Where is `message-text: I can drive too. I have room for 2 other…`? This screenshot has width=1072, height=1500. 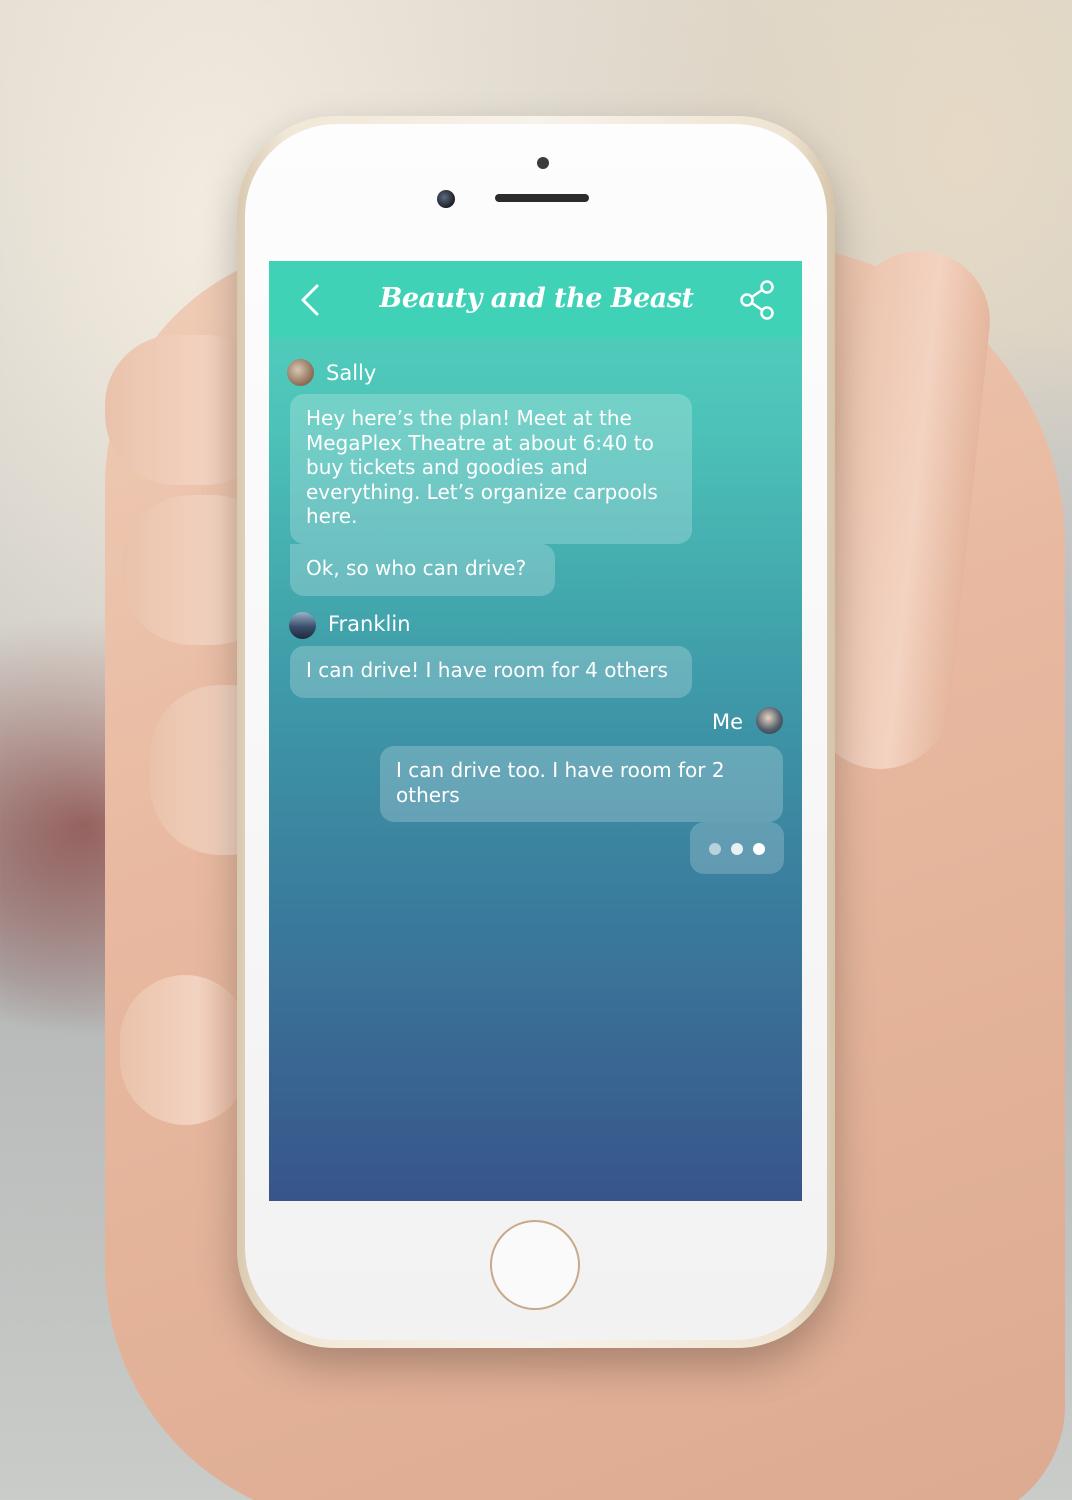 message-text: I can drive too. I have room for 2 other… is located at coordinates (560, 782).